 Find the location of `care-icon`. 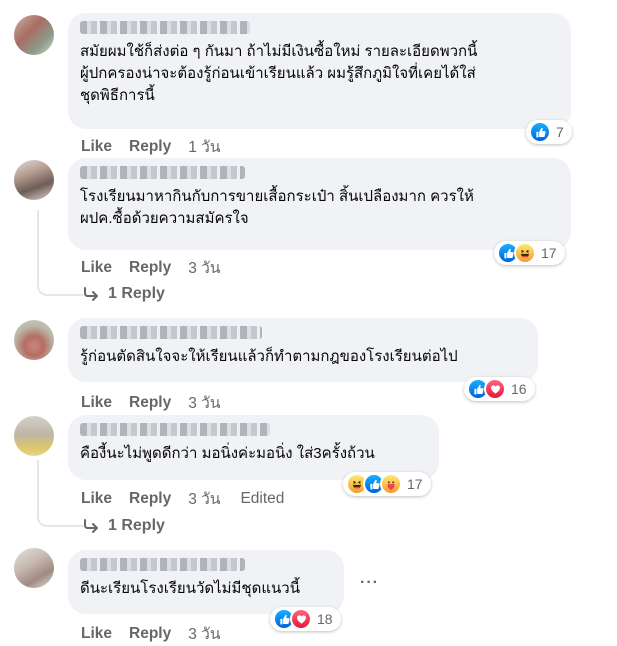

care-icon is located at coordinates (391, 484).